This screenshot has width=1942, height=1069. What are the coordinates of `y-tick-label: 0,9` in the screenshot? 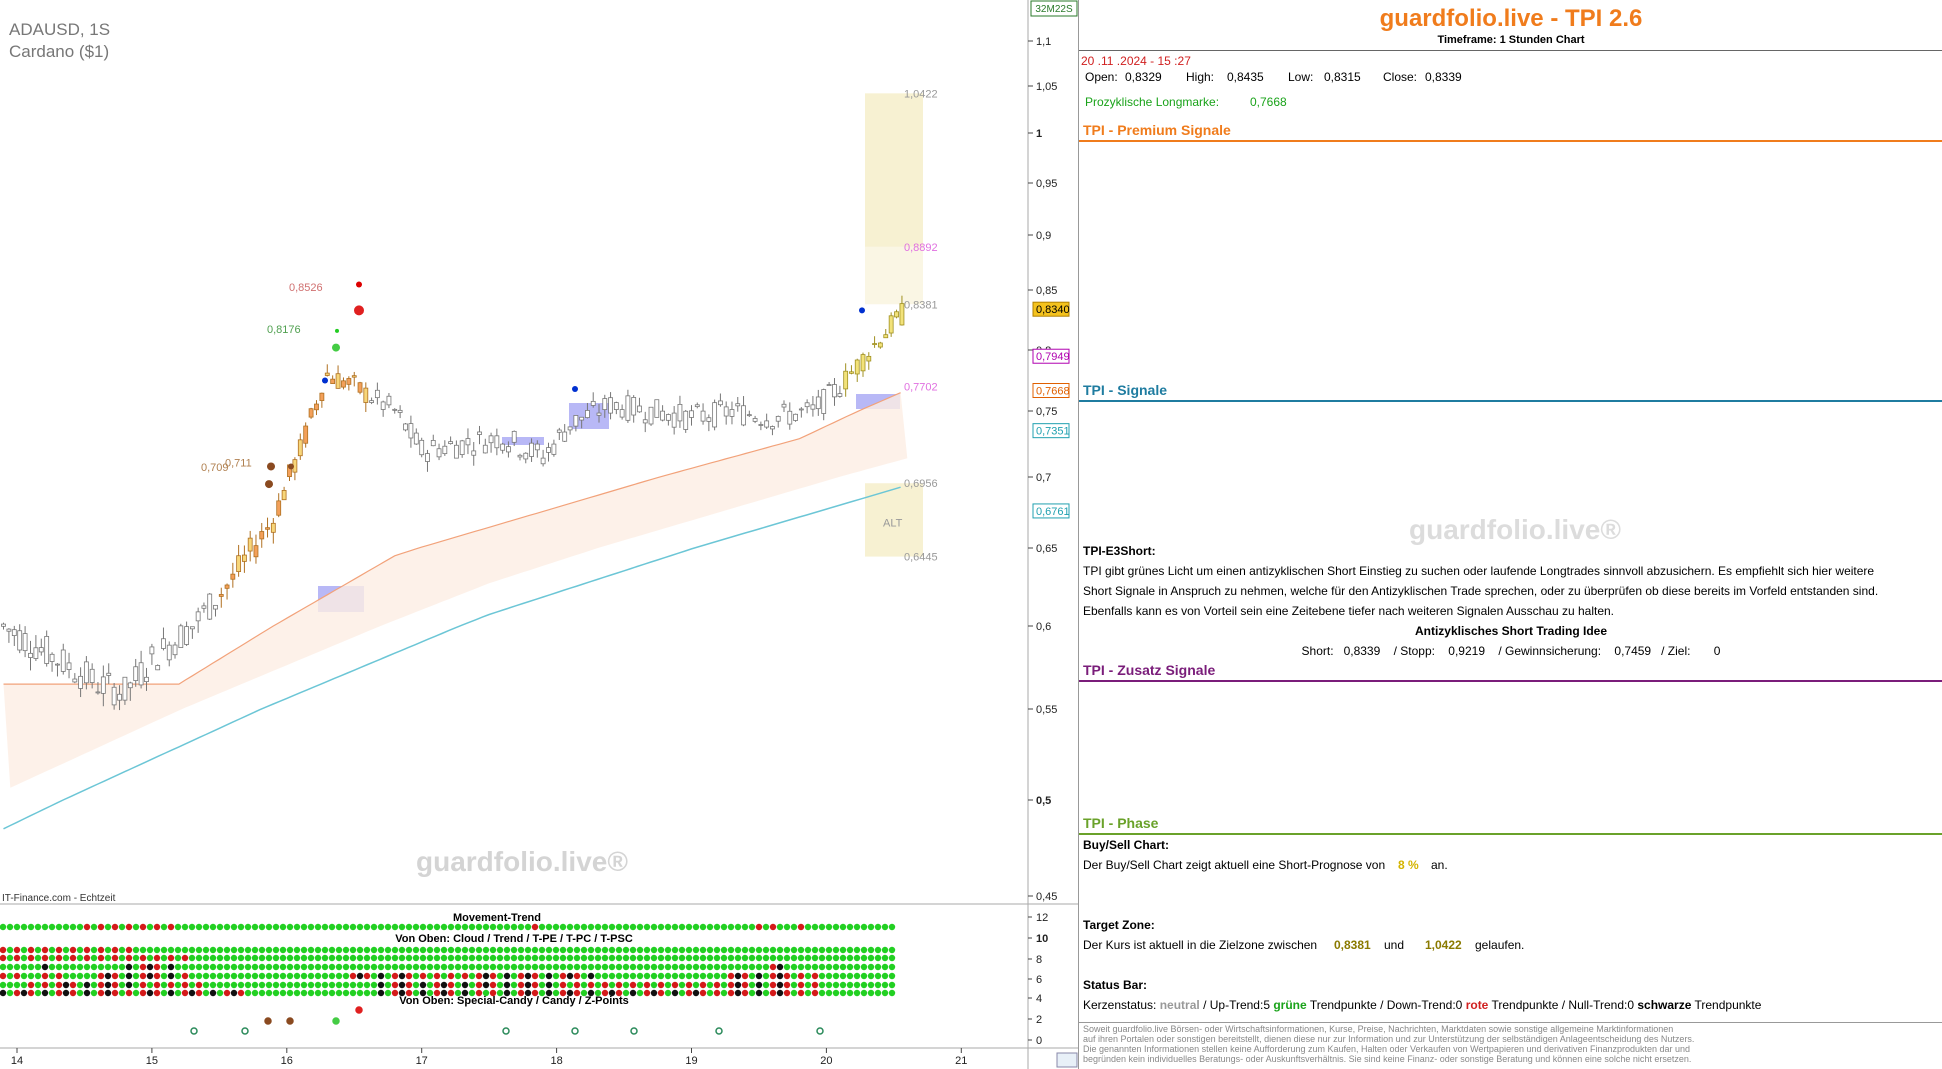 It's located at (1043, 236).